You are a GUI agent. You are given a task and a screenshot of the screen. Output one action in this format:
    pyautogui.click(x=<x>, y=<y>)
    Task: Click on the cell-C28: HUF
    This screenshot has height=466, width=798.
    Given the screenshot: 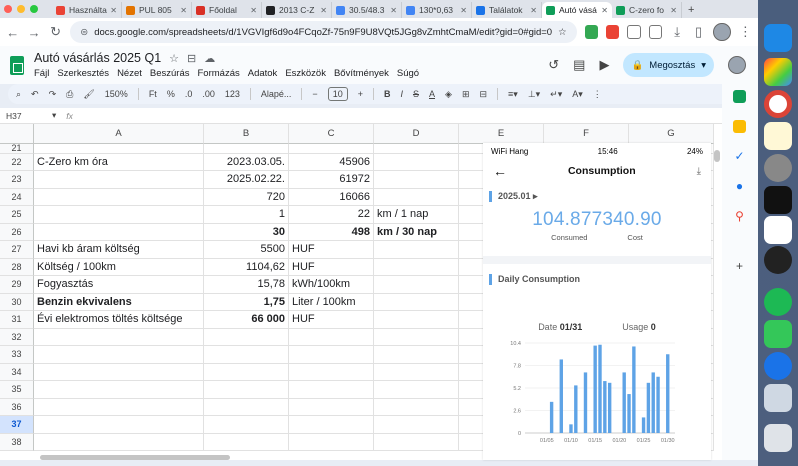 What is the action you would take?
    pyautogui.click(x=331, y=267)
    